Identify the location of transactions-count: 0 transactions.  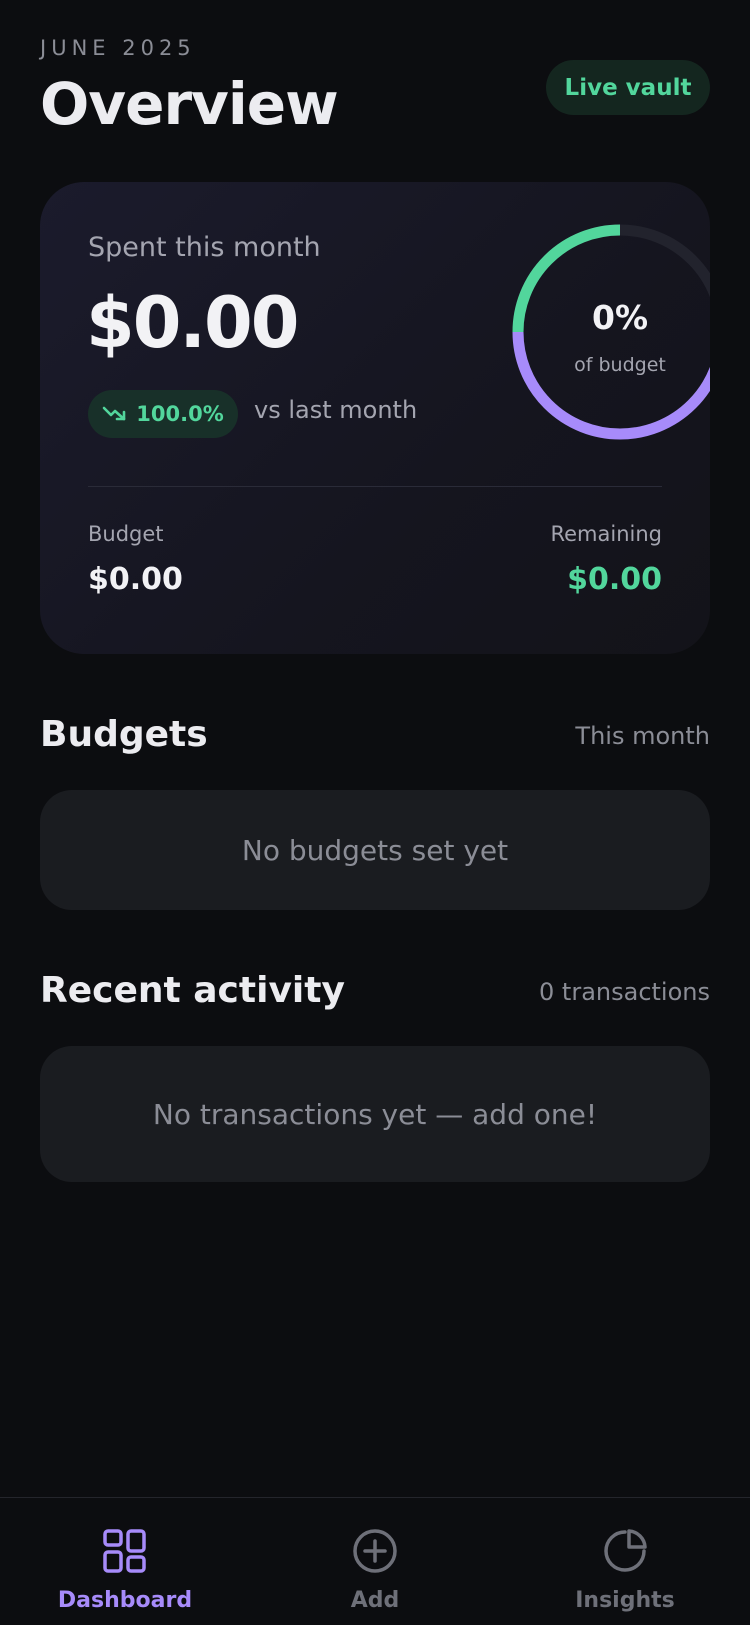
(624, 992).